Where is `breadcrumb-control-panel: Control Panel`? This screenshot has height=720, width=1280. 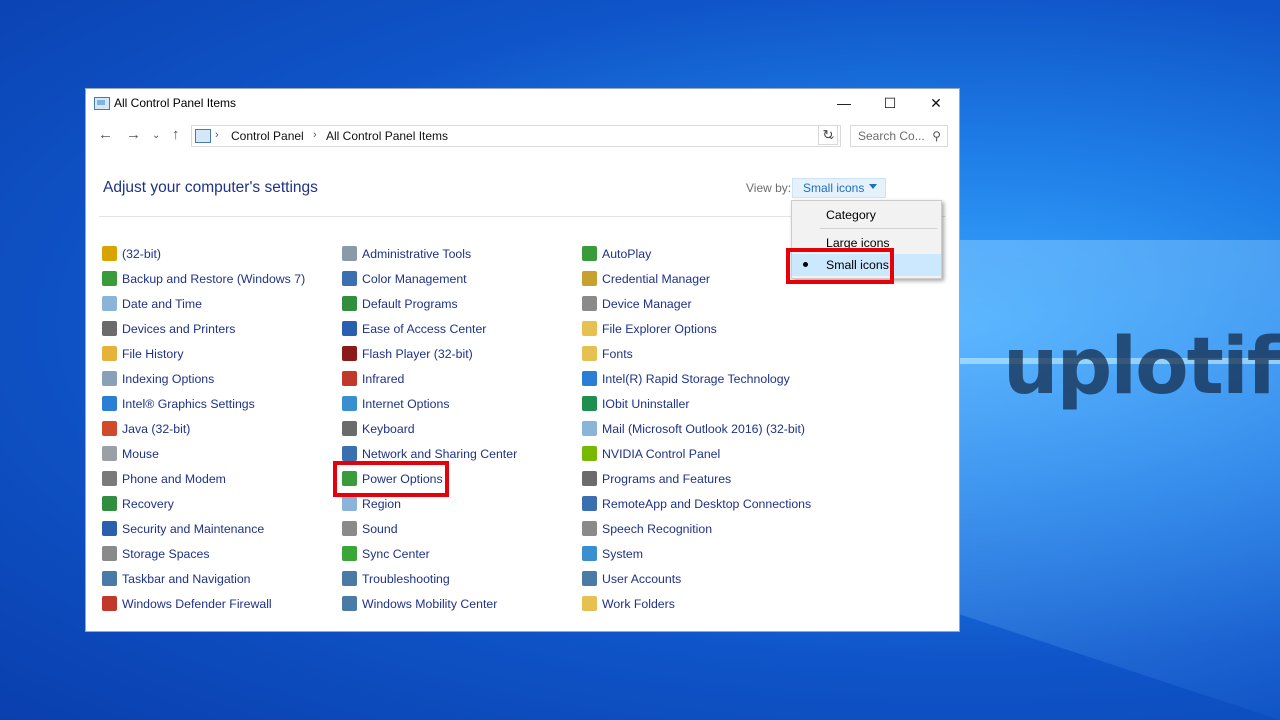
breadcrumb-control-panel: Control Panel is located at coordinates (267, 136).